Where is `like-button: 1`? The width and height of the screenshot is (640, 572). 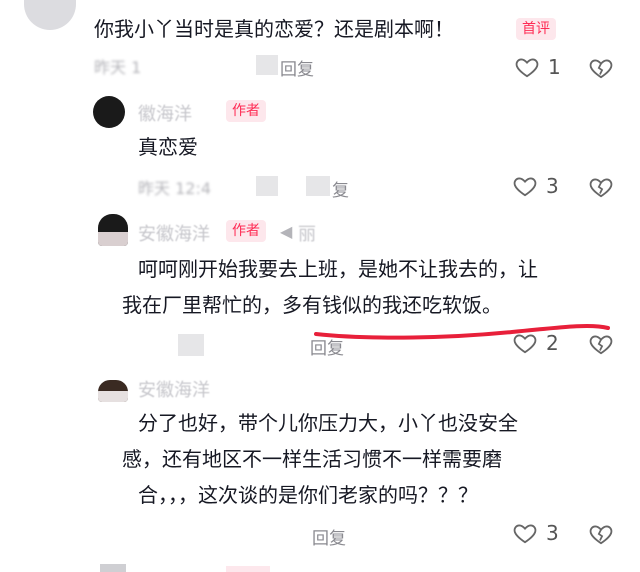
like-button: 1 is located at coordinates (537, 67).